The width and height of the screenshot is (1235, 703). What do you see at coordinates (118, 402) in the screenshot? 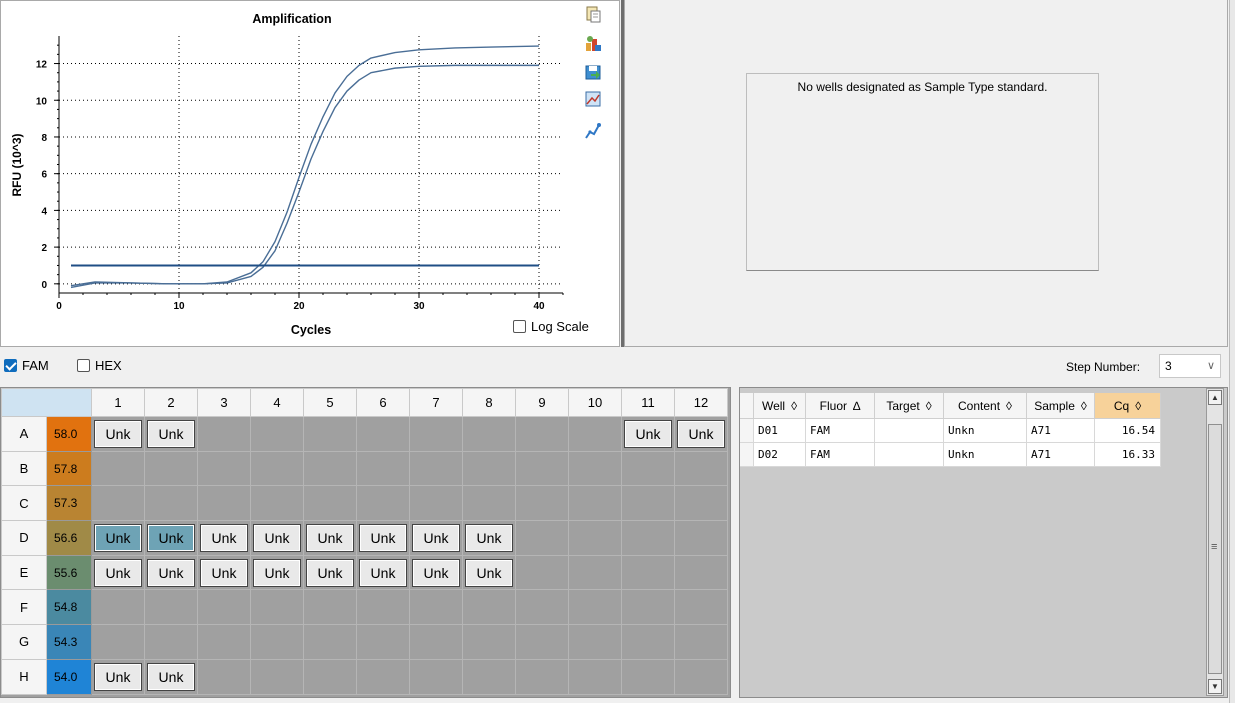
I see `plate-column-header: 1` at bounding box center [118, 402].